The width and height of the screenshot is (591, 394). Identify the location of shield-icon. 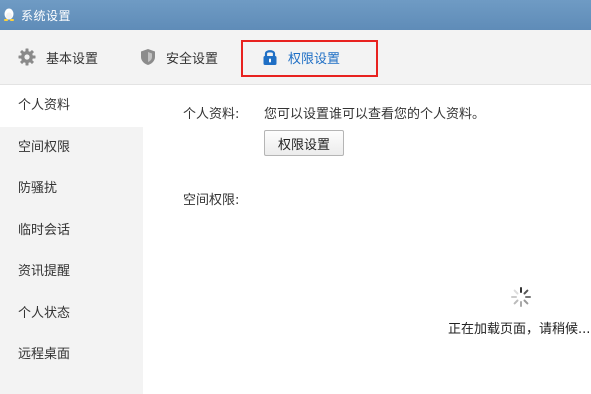
(148, 57).